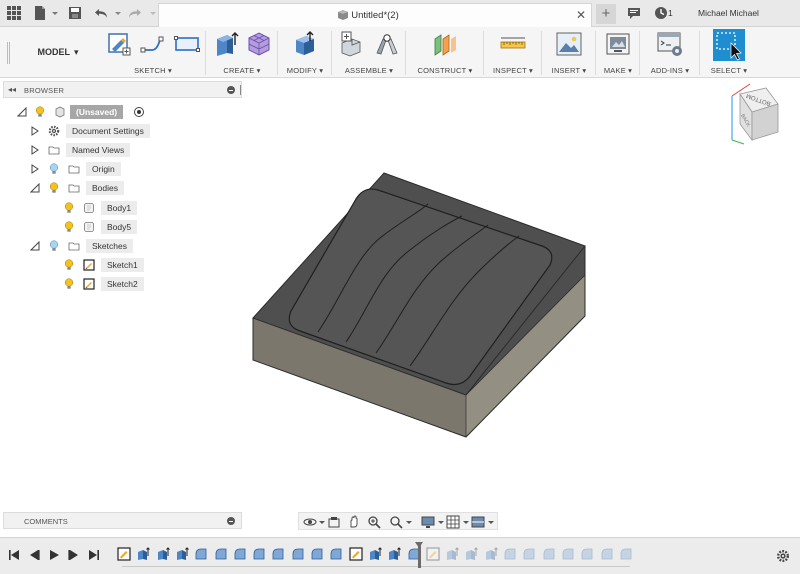 This screenshot has height=574, width=800. Describe the element at coordinates (581, 15) in the screenshot. I see `close-icon: ✕` at that location.